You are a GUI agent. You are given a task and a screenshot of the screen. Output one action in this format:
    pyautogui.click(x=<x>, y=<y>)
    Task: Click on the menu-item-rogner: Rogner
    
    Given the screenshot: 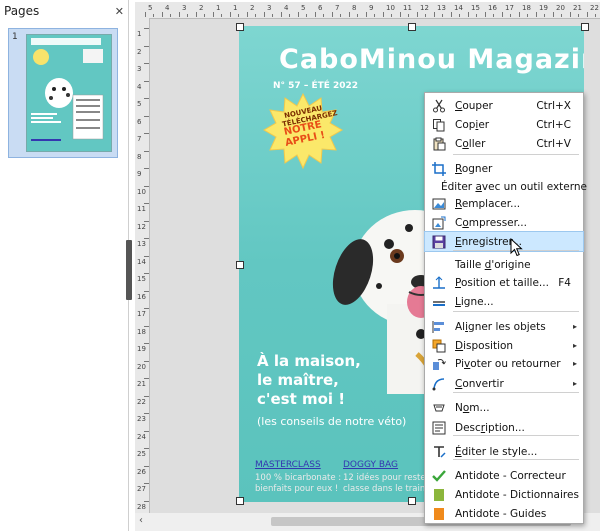 What is the action you would take?
    pyautogui.click(x=504, y=168)
    